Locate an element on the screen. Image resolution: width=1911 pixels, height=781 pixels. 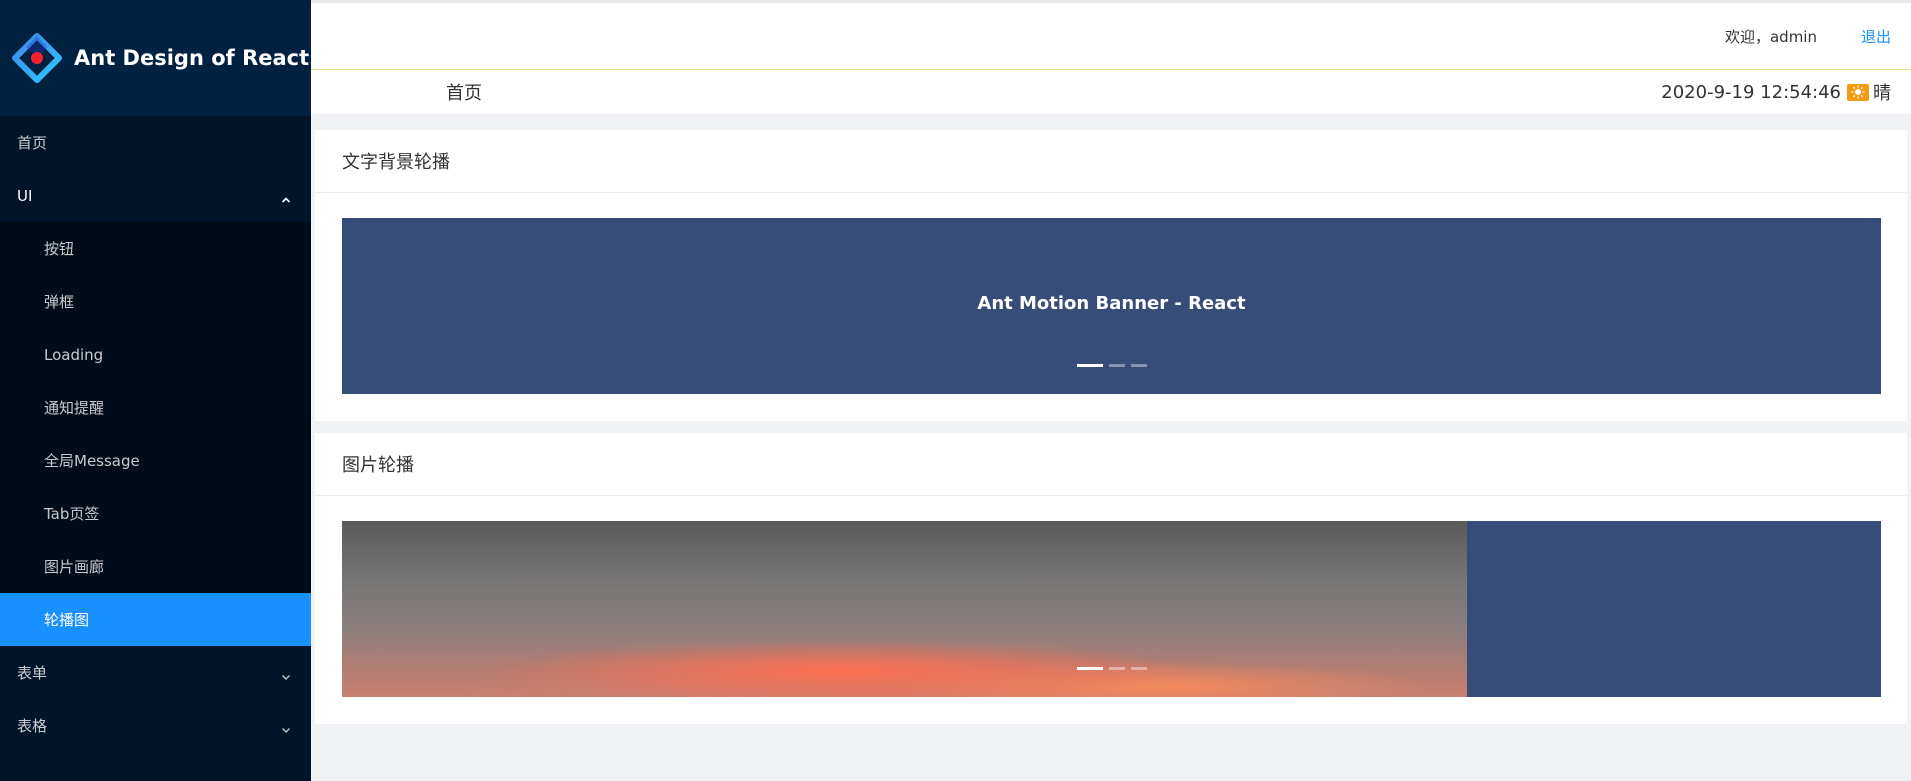
card-title: 图片轮播 is located at coordinates (1111, 464).